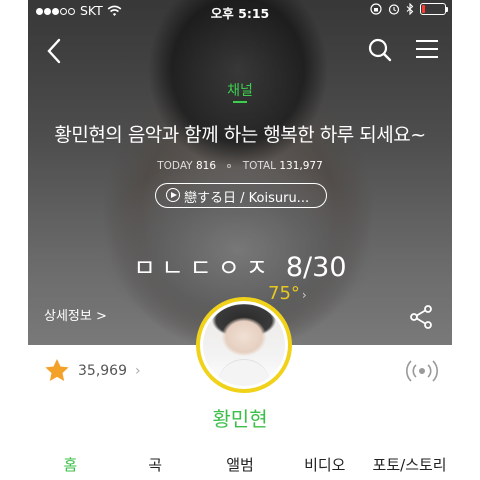 This screenshot has height=480, width=480. What do you see at coordinates (54, 51) in the screenshot?
I see `back-chevron-icon` at bounding box center [54, 51].